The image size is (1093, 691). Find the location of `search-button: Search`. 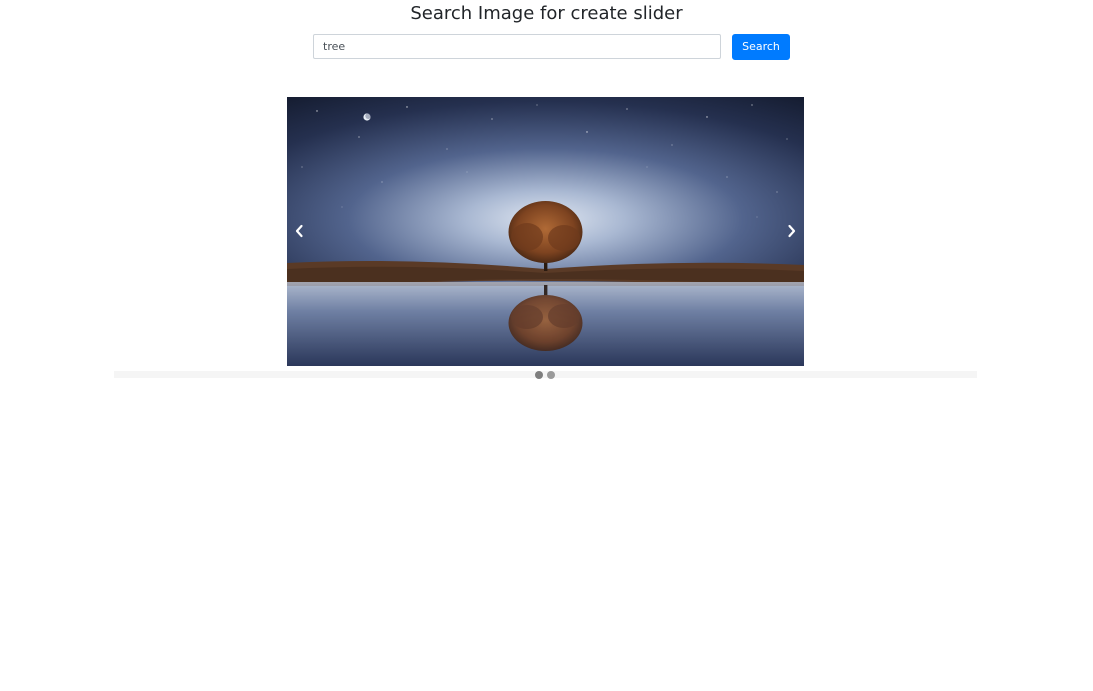

search-button: Search is located at coordinates (761, 47).